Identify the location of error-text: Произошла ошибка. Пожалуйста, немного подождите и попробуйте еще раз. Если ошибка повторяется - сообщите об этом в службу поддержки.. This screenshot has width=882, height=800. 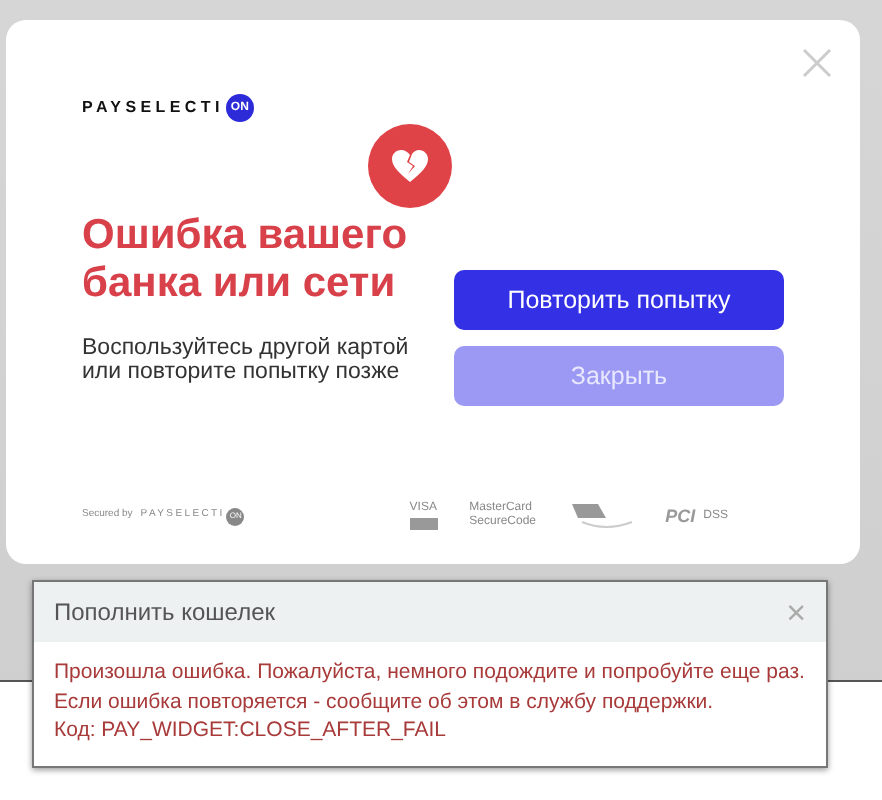
(430, 687).